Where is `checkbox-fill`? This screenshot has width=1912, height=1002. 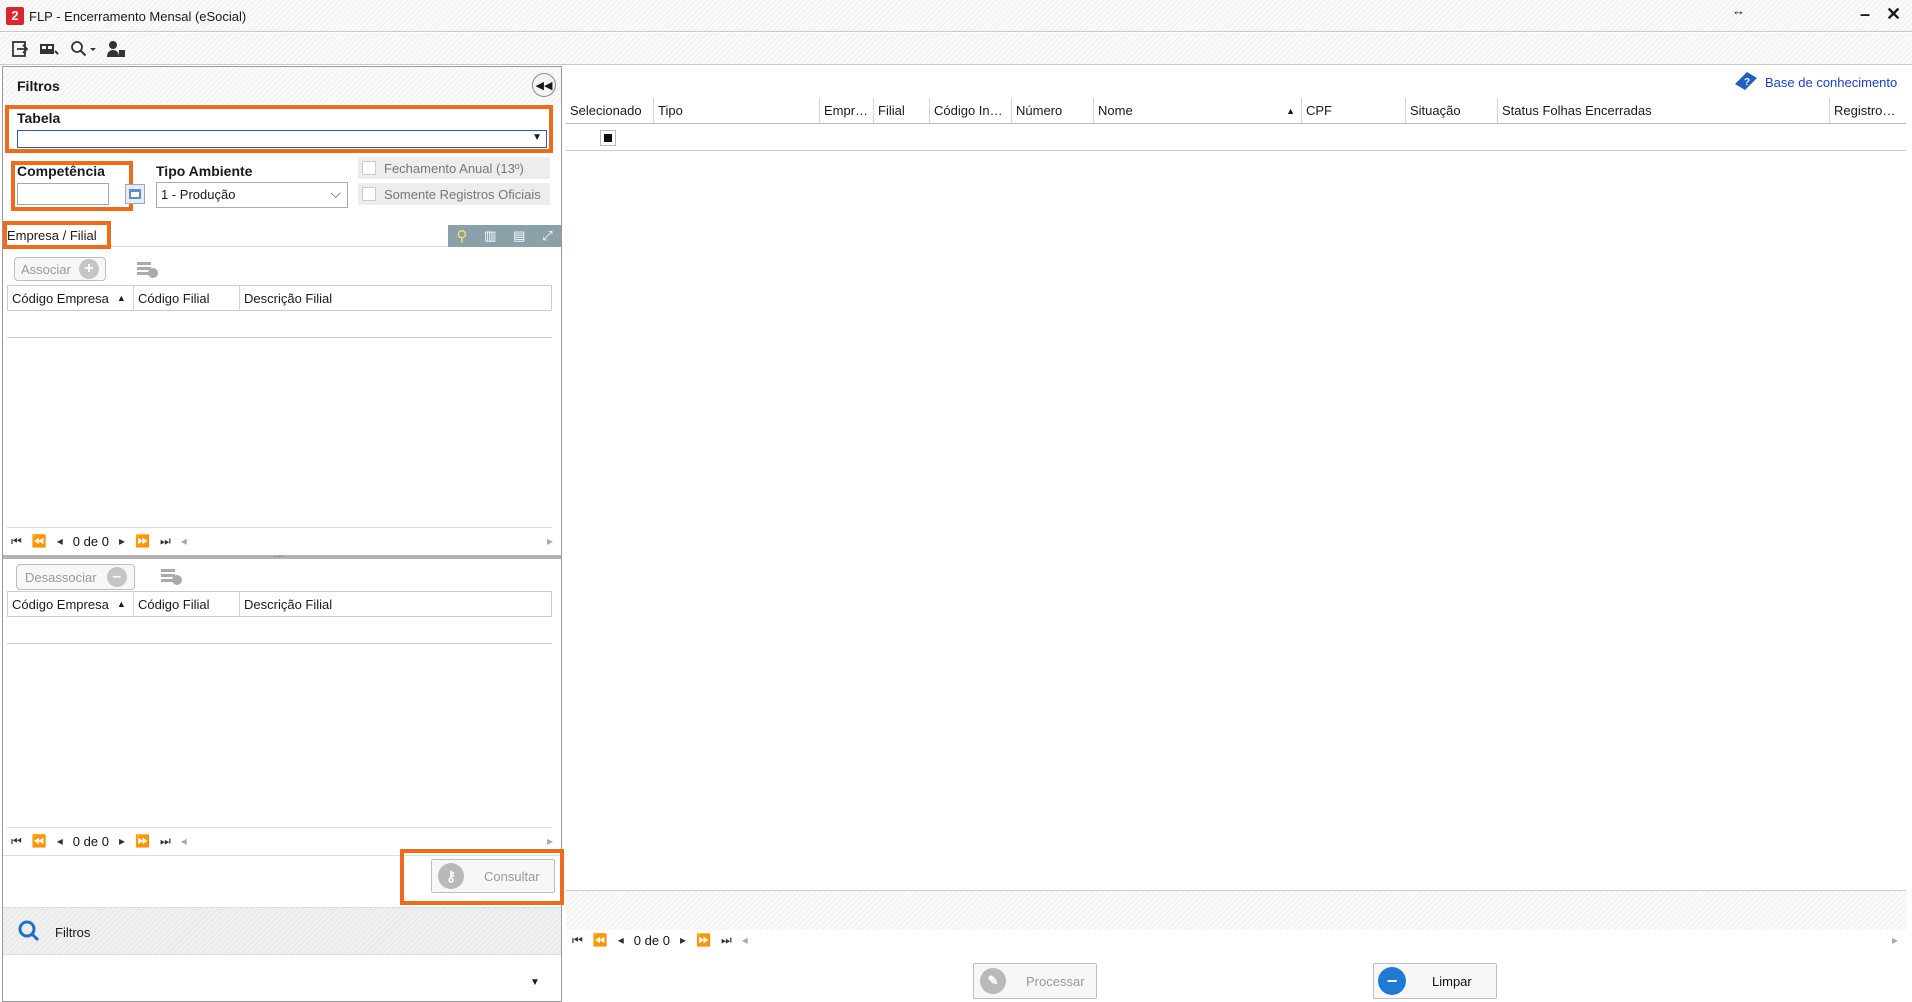
checkbox-fill is located at coordinates (608, 138).